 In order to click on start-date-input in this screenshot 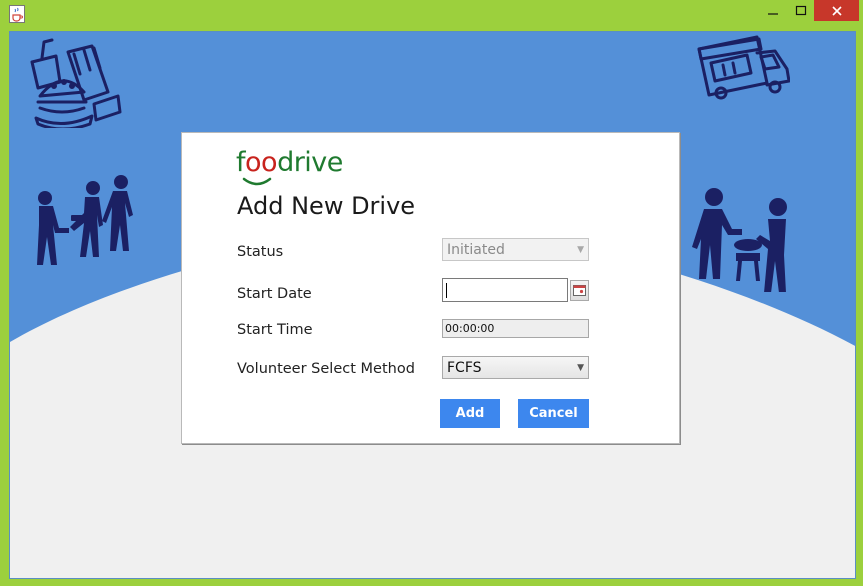, I will do `click(505, 290)`.